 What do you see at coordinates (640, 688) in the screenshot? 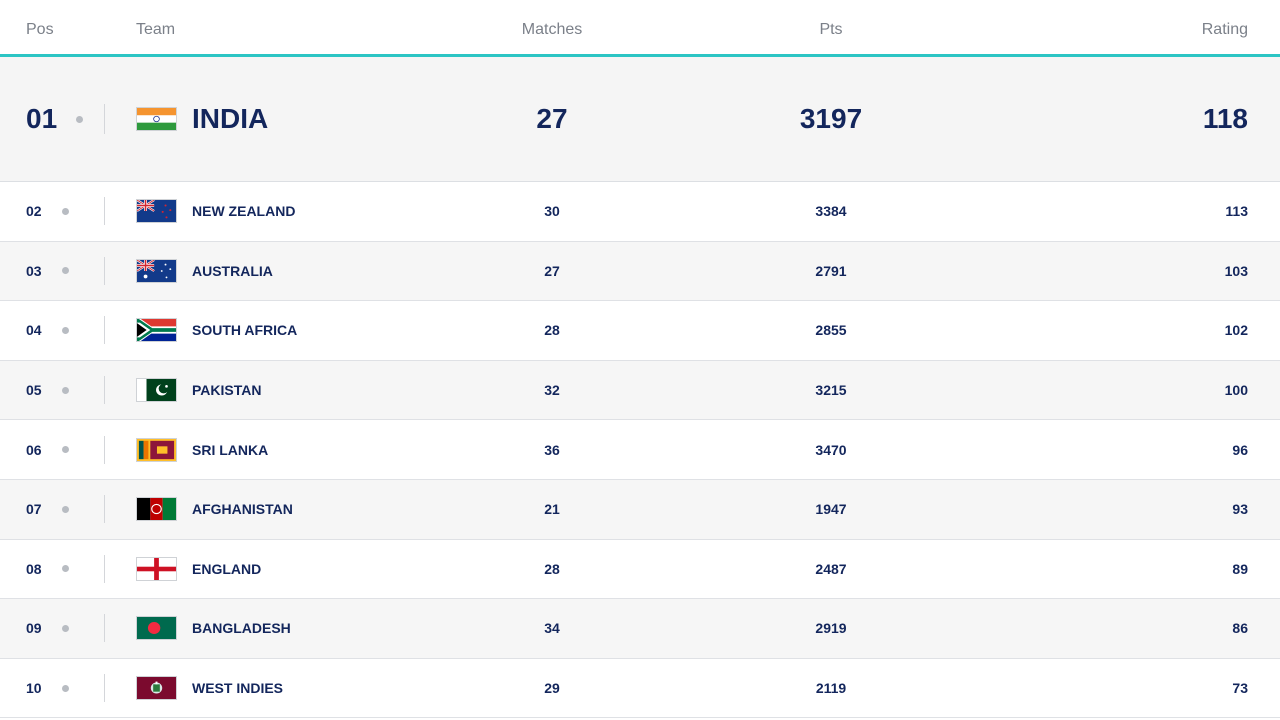
I see `table-row: 10 WEST INDIES 29 2119 73` at bounding box center [640, 688].